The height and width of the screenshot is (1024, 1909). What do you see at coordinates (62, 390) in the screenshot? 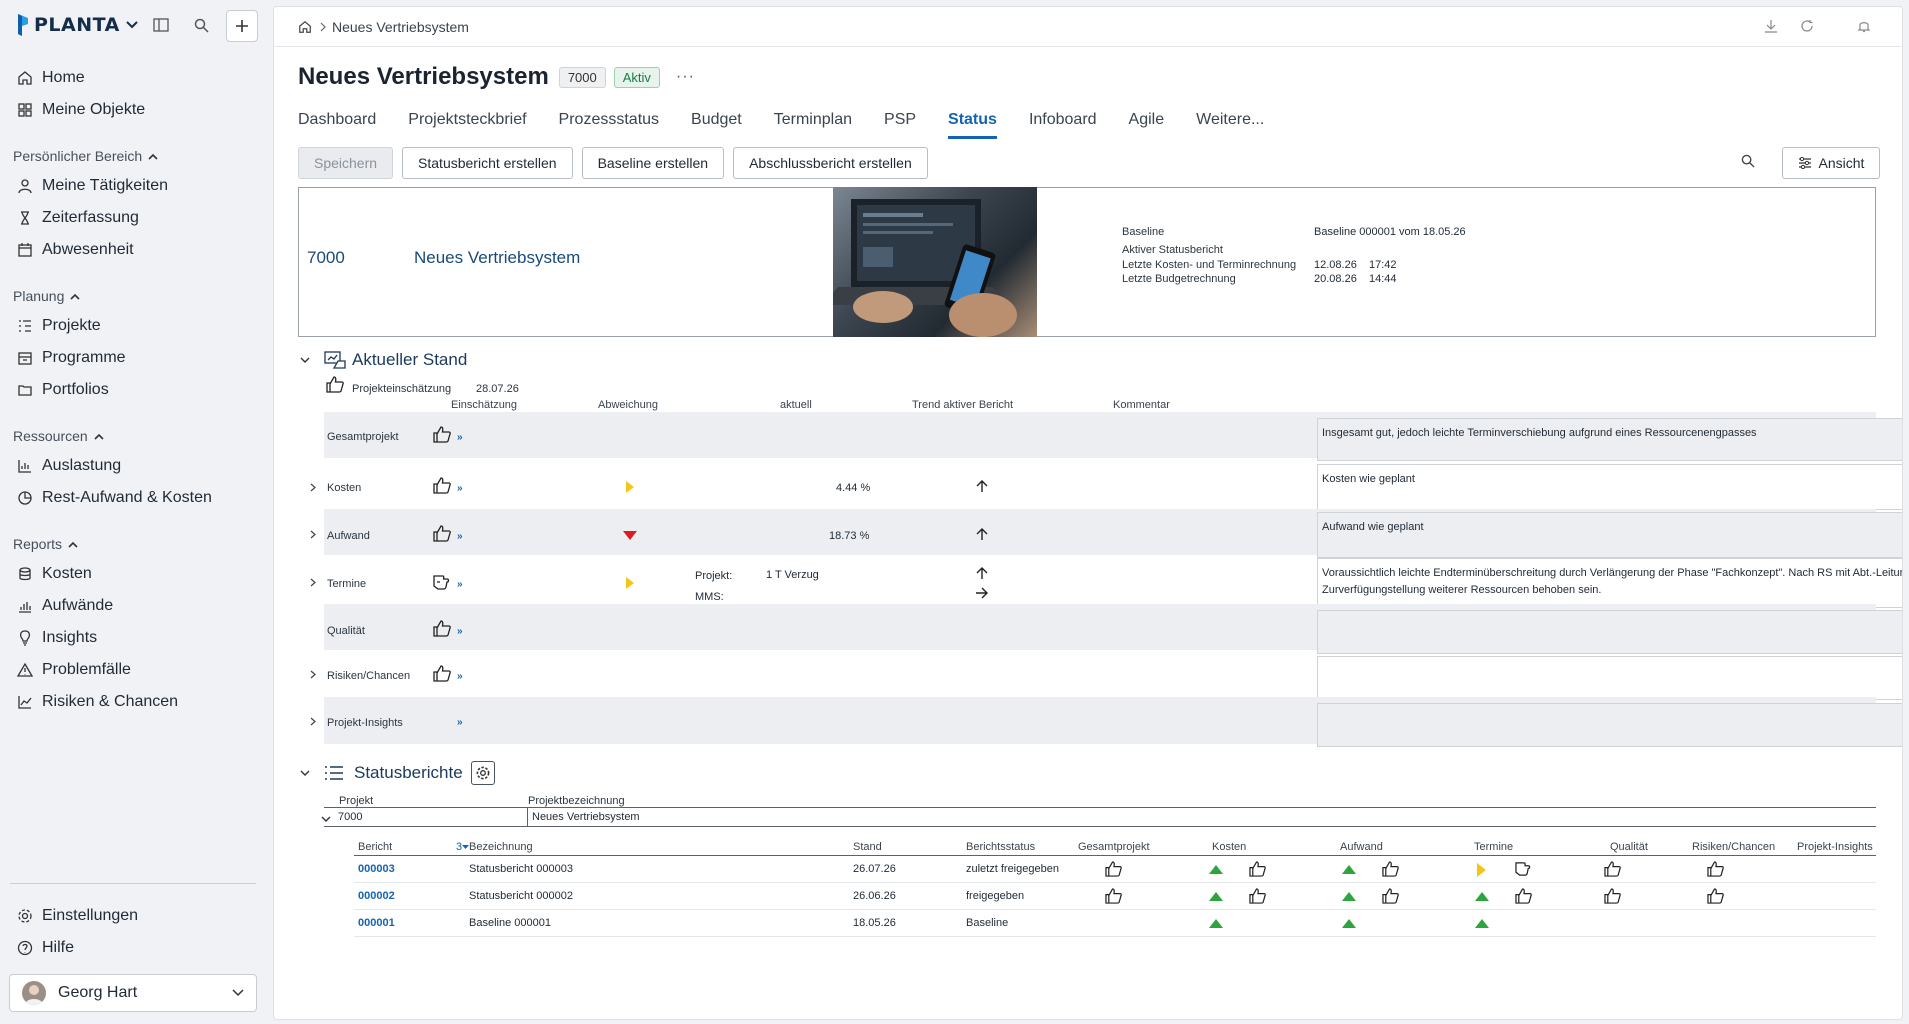
I see `sidebar-item-portfolios: Portfolios` at bounding box center [62, 390].